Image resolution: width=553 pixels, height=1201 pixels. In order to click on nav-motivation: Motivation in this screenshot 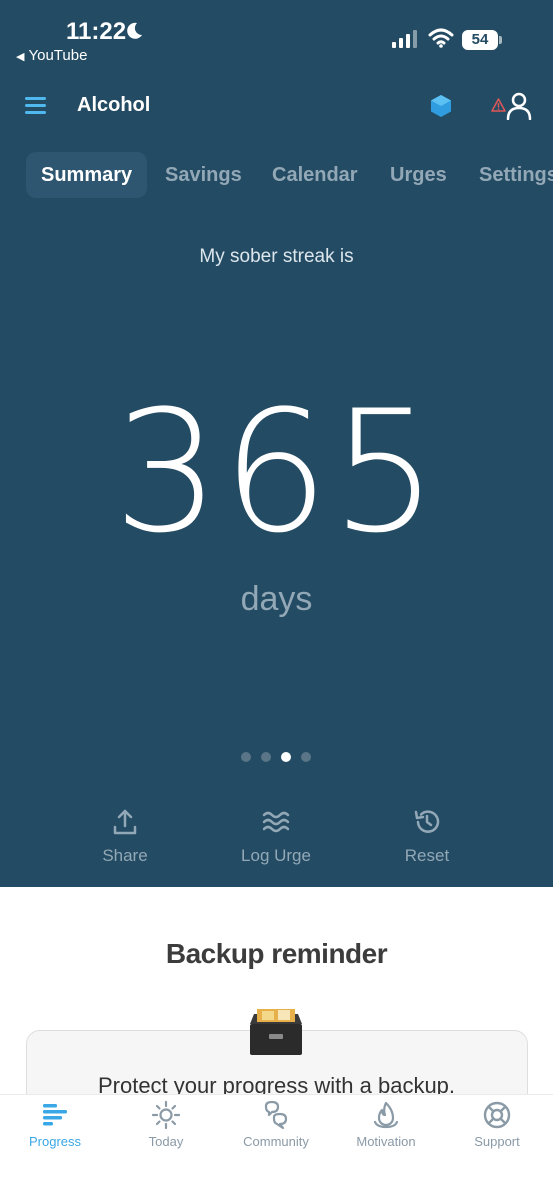, I will do `click(386, 1124)`.